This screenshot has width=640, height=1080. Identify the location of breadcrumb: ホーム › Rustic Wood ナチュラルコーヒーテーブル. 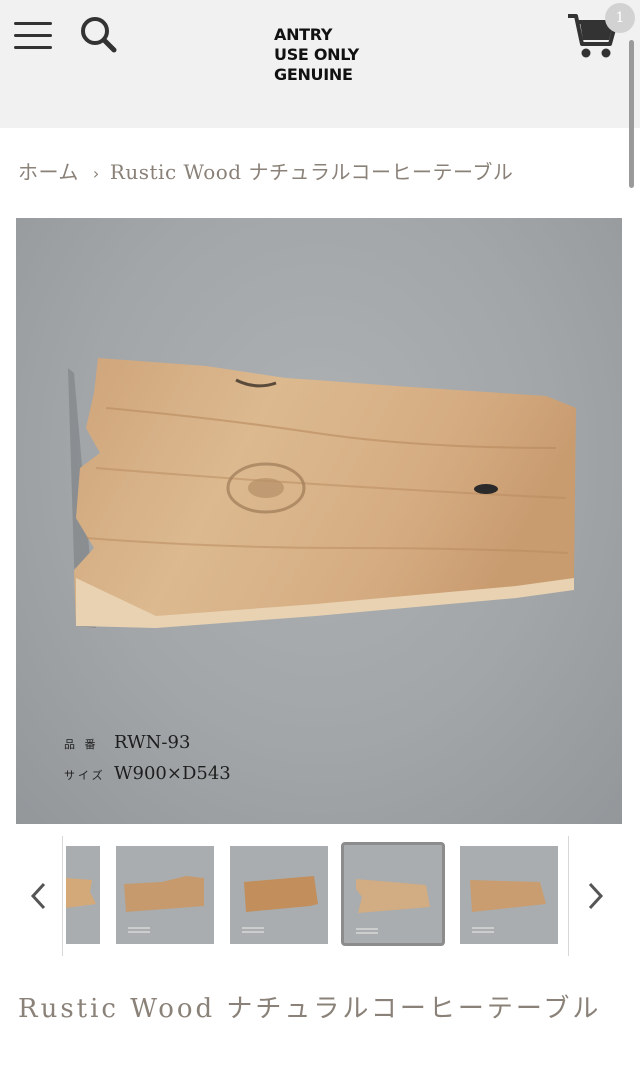
(265, 172).